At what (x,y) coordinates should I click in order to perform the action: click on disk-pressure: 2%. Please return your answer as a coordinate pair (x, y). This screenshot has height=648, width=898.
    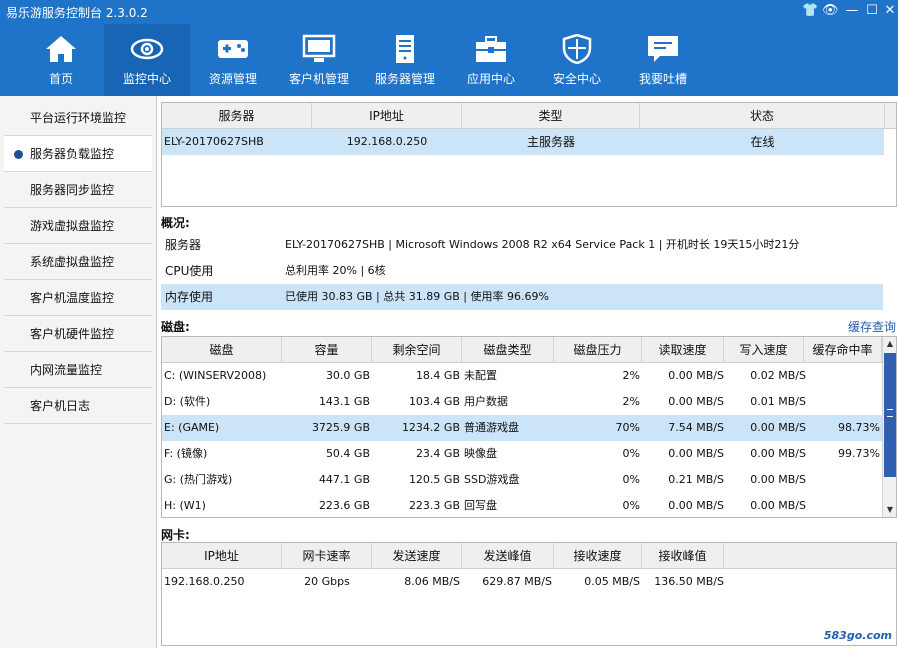
    Looking at the image, I should click on (631, 375).